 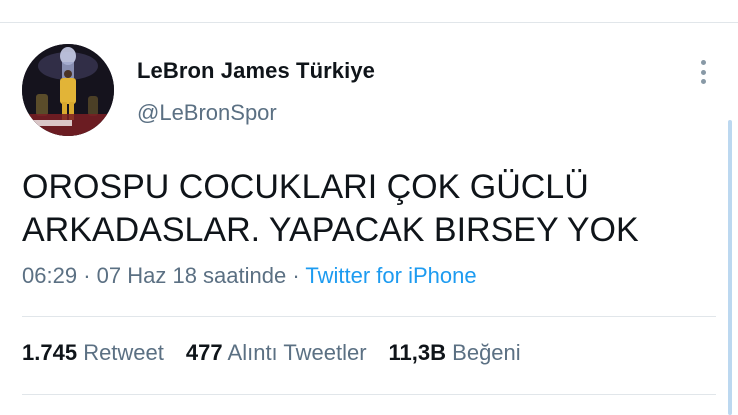 I want to click on retweet-count: 1.745 Retweet, so click(x=93, y=353).